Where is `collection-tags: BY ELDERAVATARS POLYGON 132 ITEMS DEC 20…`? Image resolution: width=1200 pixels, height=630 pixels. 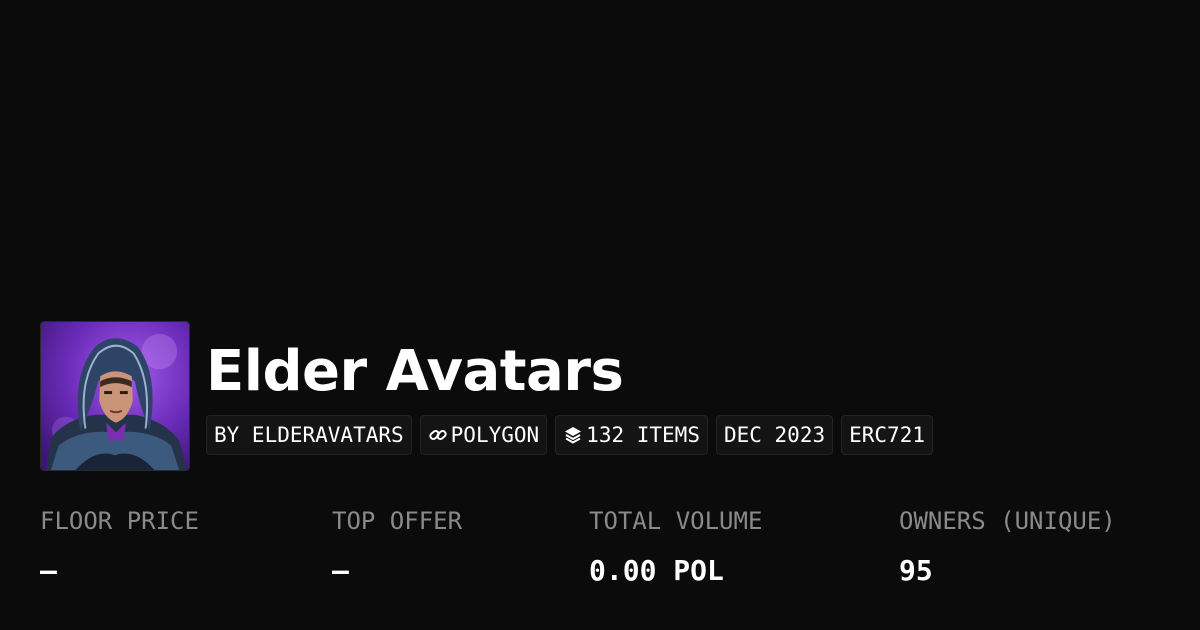 collection-tags: BY ELDERAVATARS POLYGON 132 ITEMS DEC 20… is located at coordinates (569, 435).